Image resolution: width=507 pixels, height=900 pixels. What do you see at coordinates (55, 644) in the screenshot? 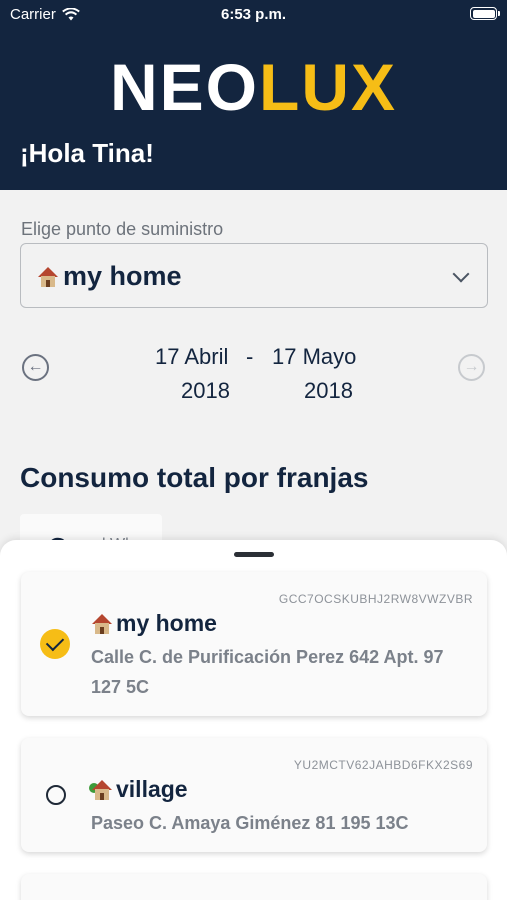
I see `radio-checked-icon` at bounding box center [55, 644].